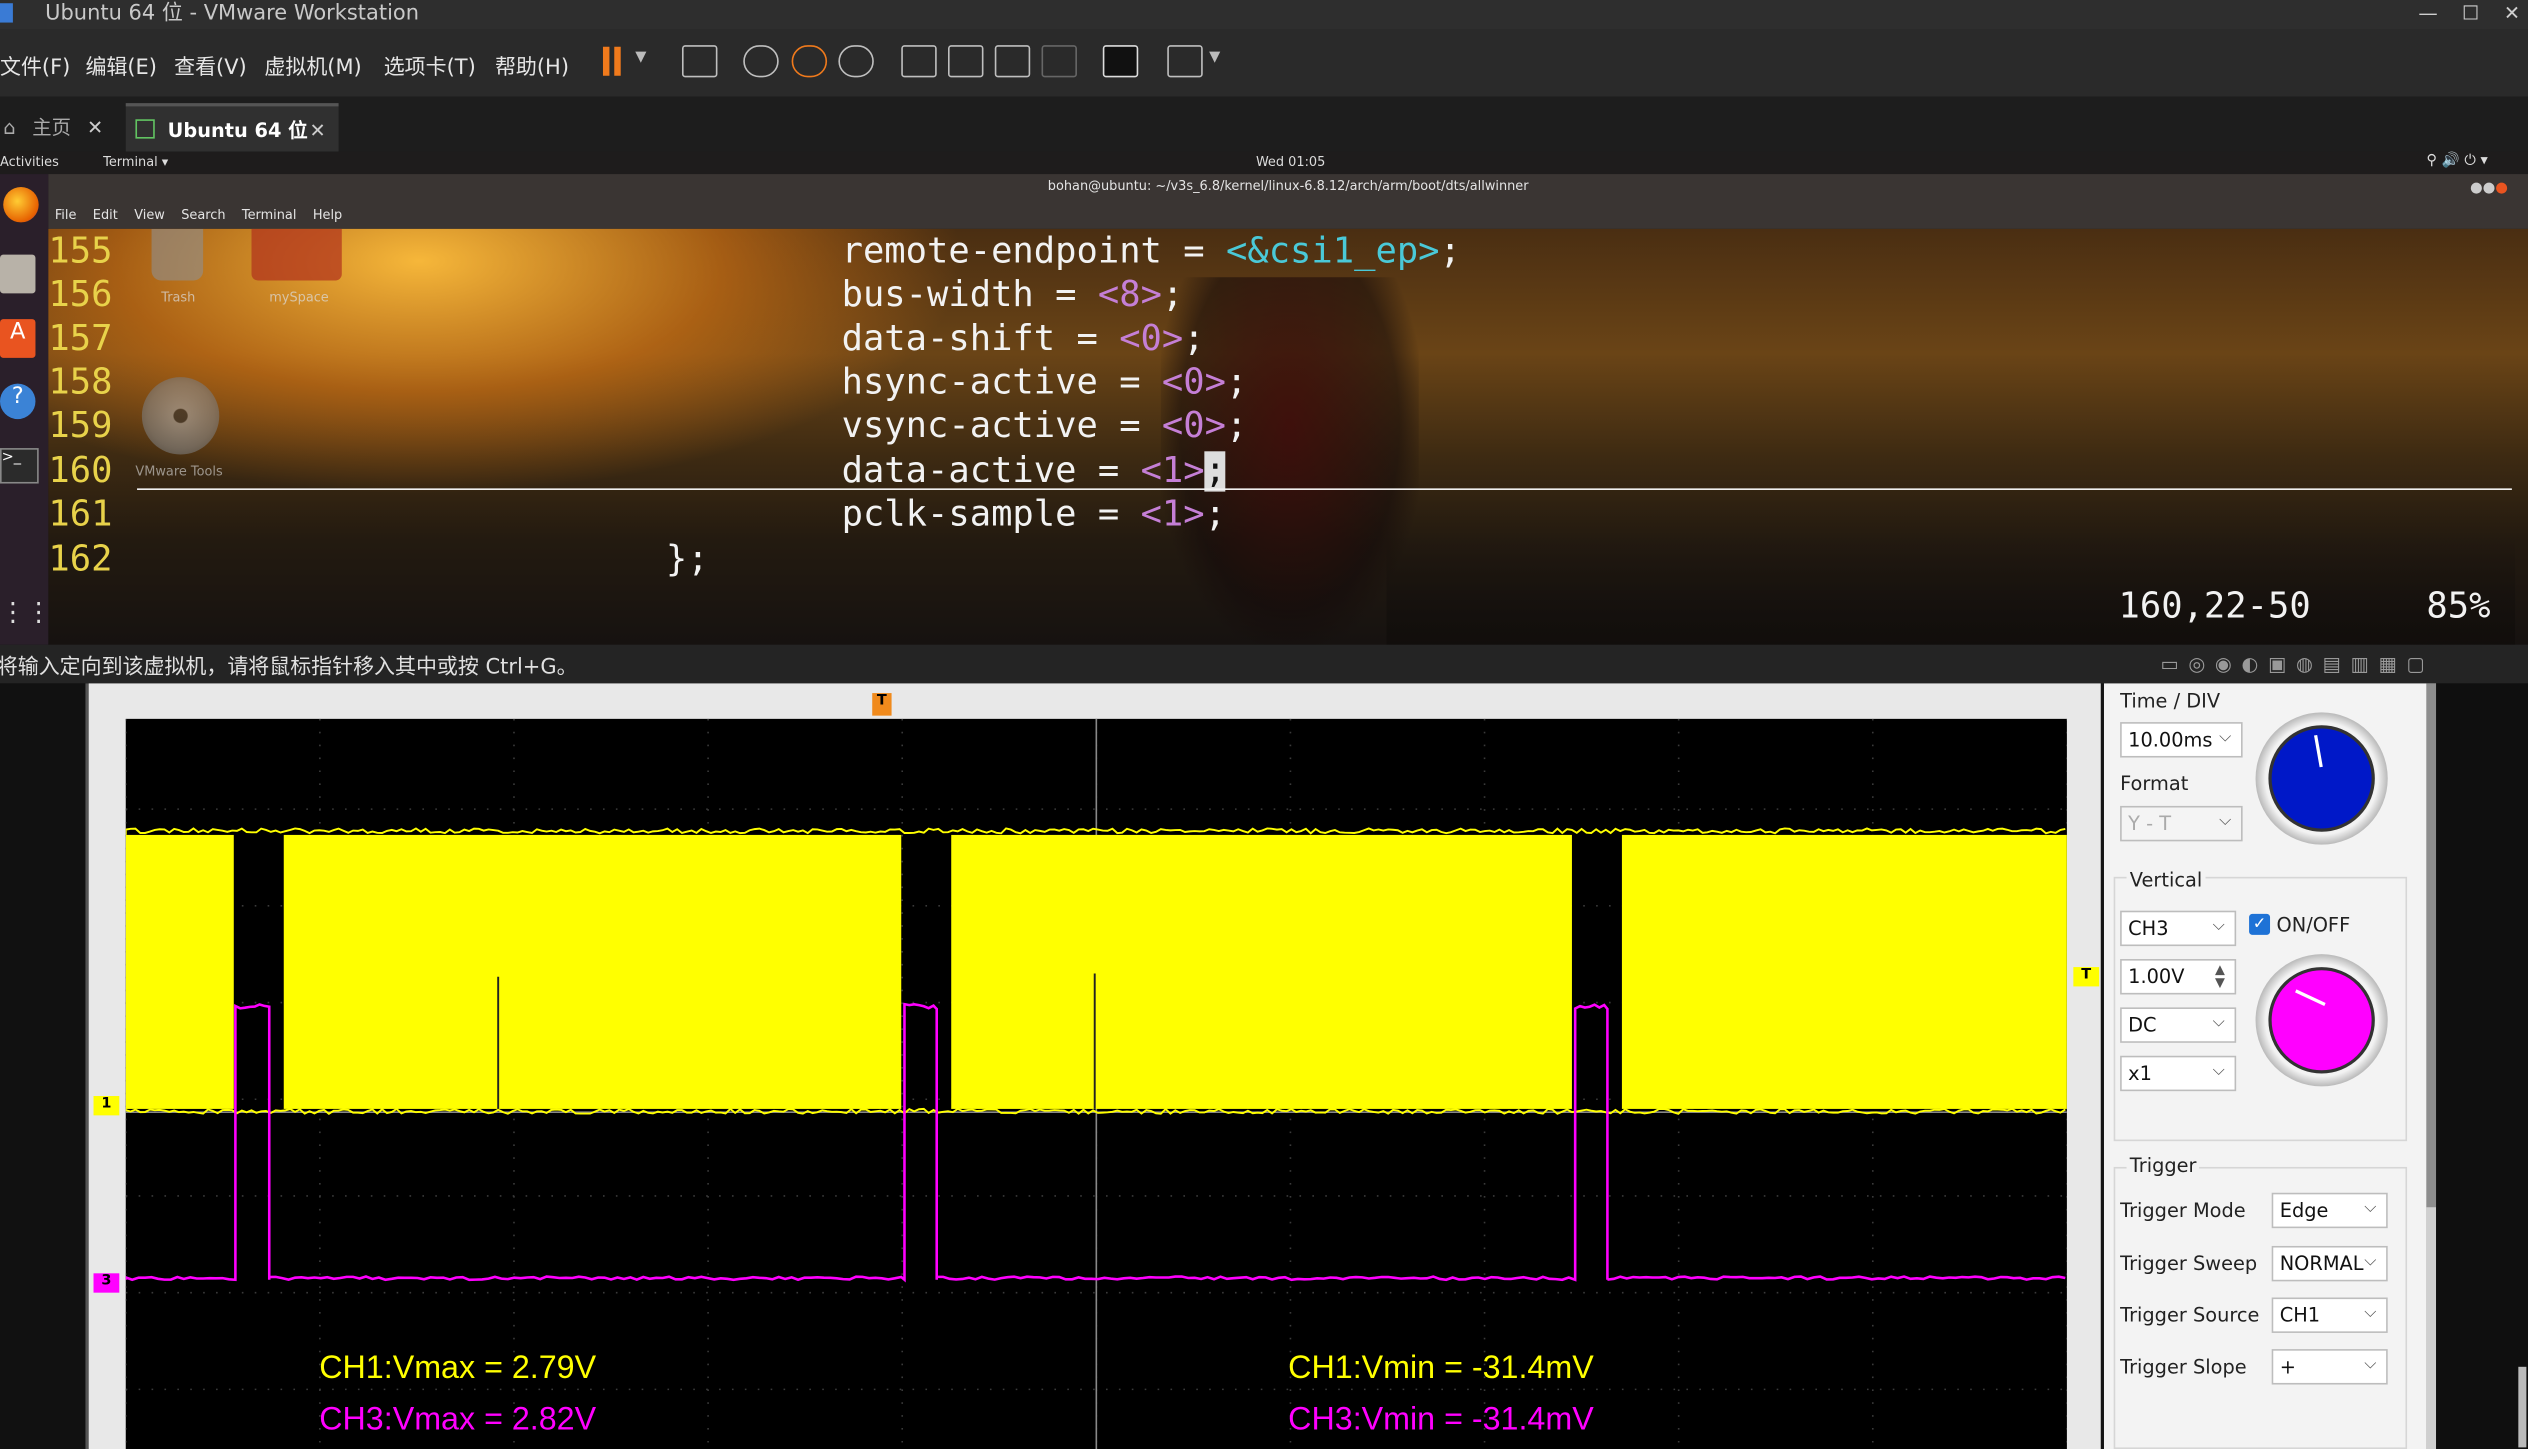 The width and height of the screenshot is (2528, 1449). What do you see at coordinates (17, 401) in the screenshot?
I see `help-icon: ?` at bounding box center [17, 401].